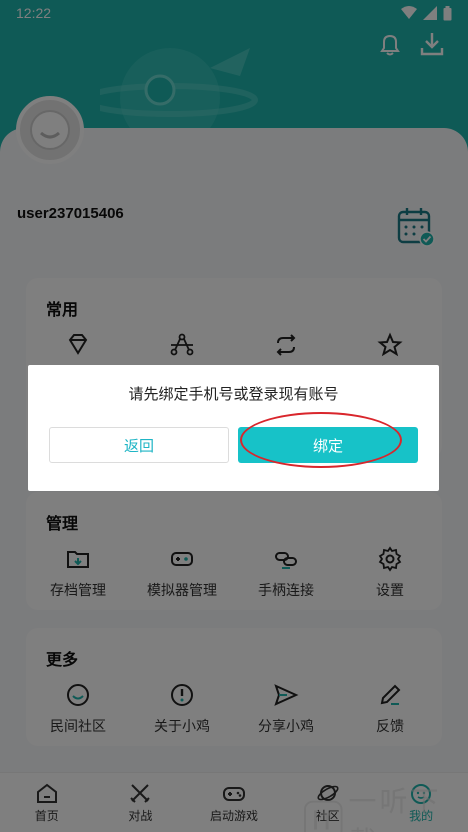  I want to click on bind-account-dialog: 请先绑定手机号或登录现有账号 返回 绑定, so click(233, 428).